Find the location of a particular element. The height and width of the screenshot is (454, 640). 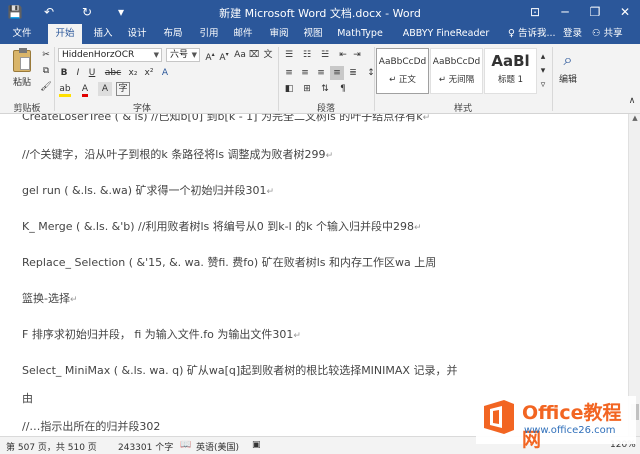

show-marks-icon: ¶ is located at coordinates (343, 89).